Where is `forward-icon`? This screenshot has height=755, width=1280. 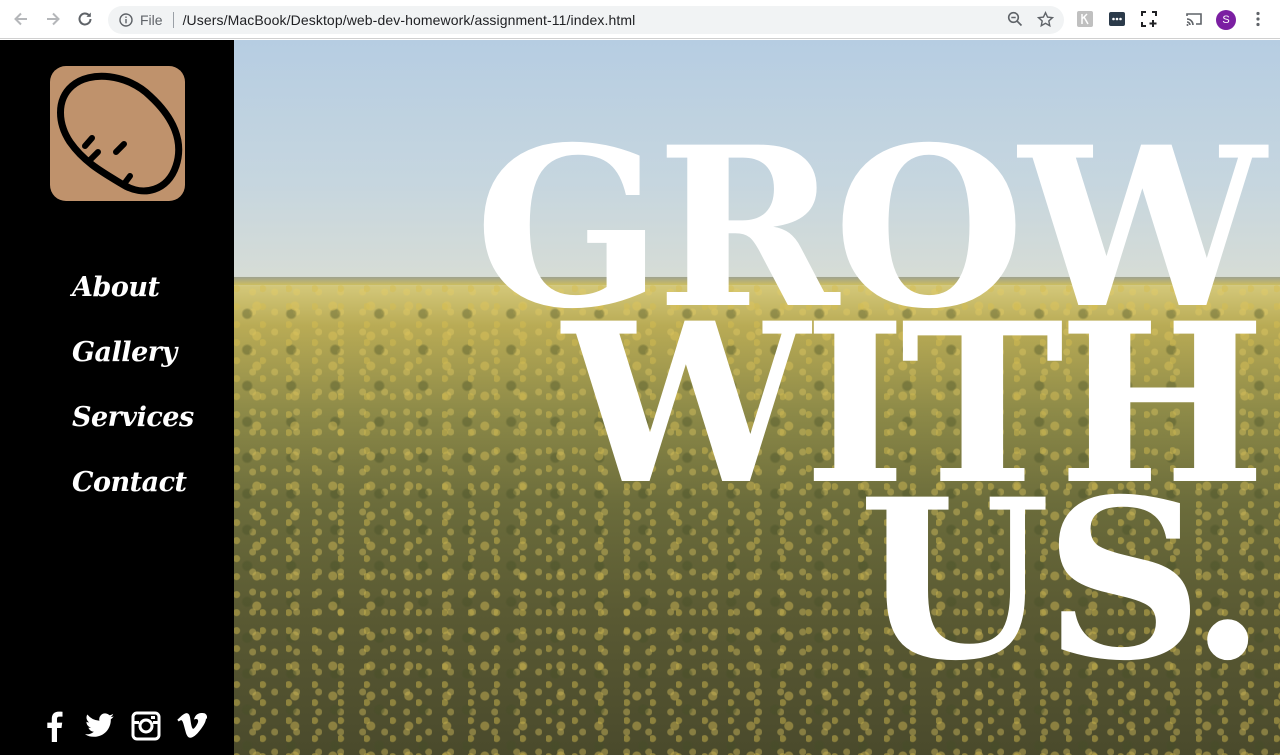
forward-icon is located at coordinates (53, 19).